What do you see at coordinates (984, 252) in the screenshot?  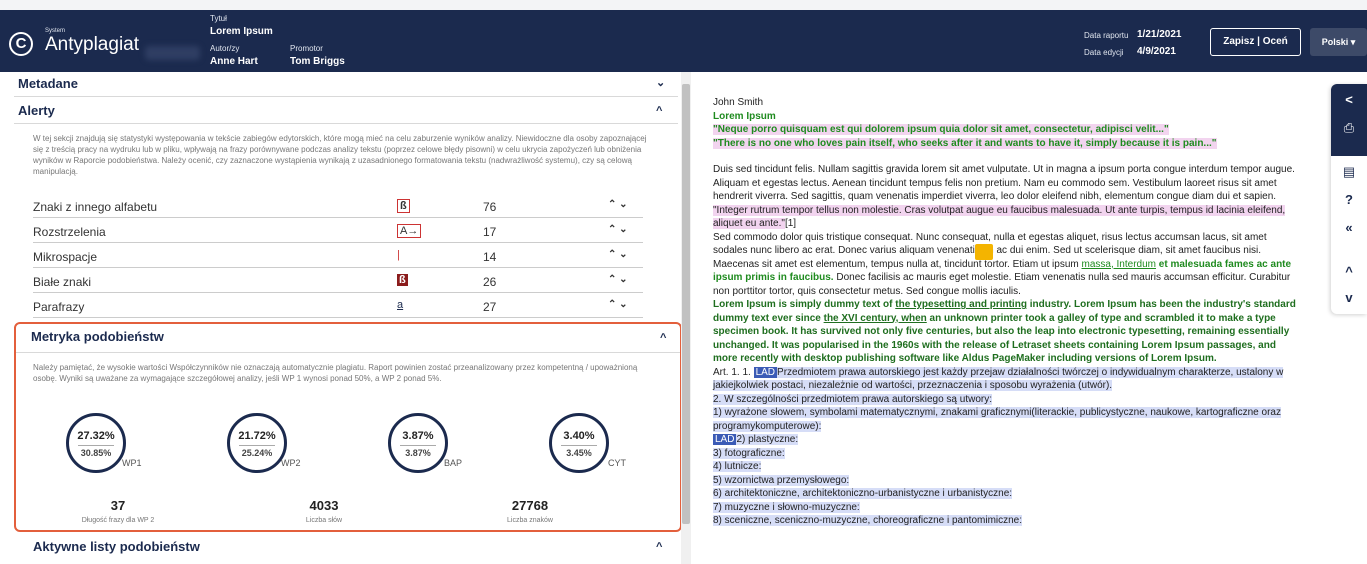 I see `comment-note-icon` at bounding box center [984, 252].